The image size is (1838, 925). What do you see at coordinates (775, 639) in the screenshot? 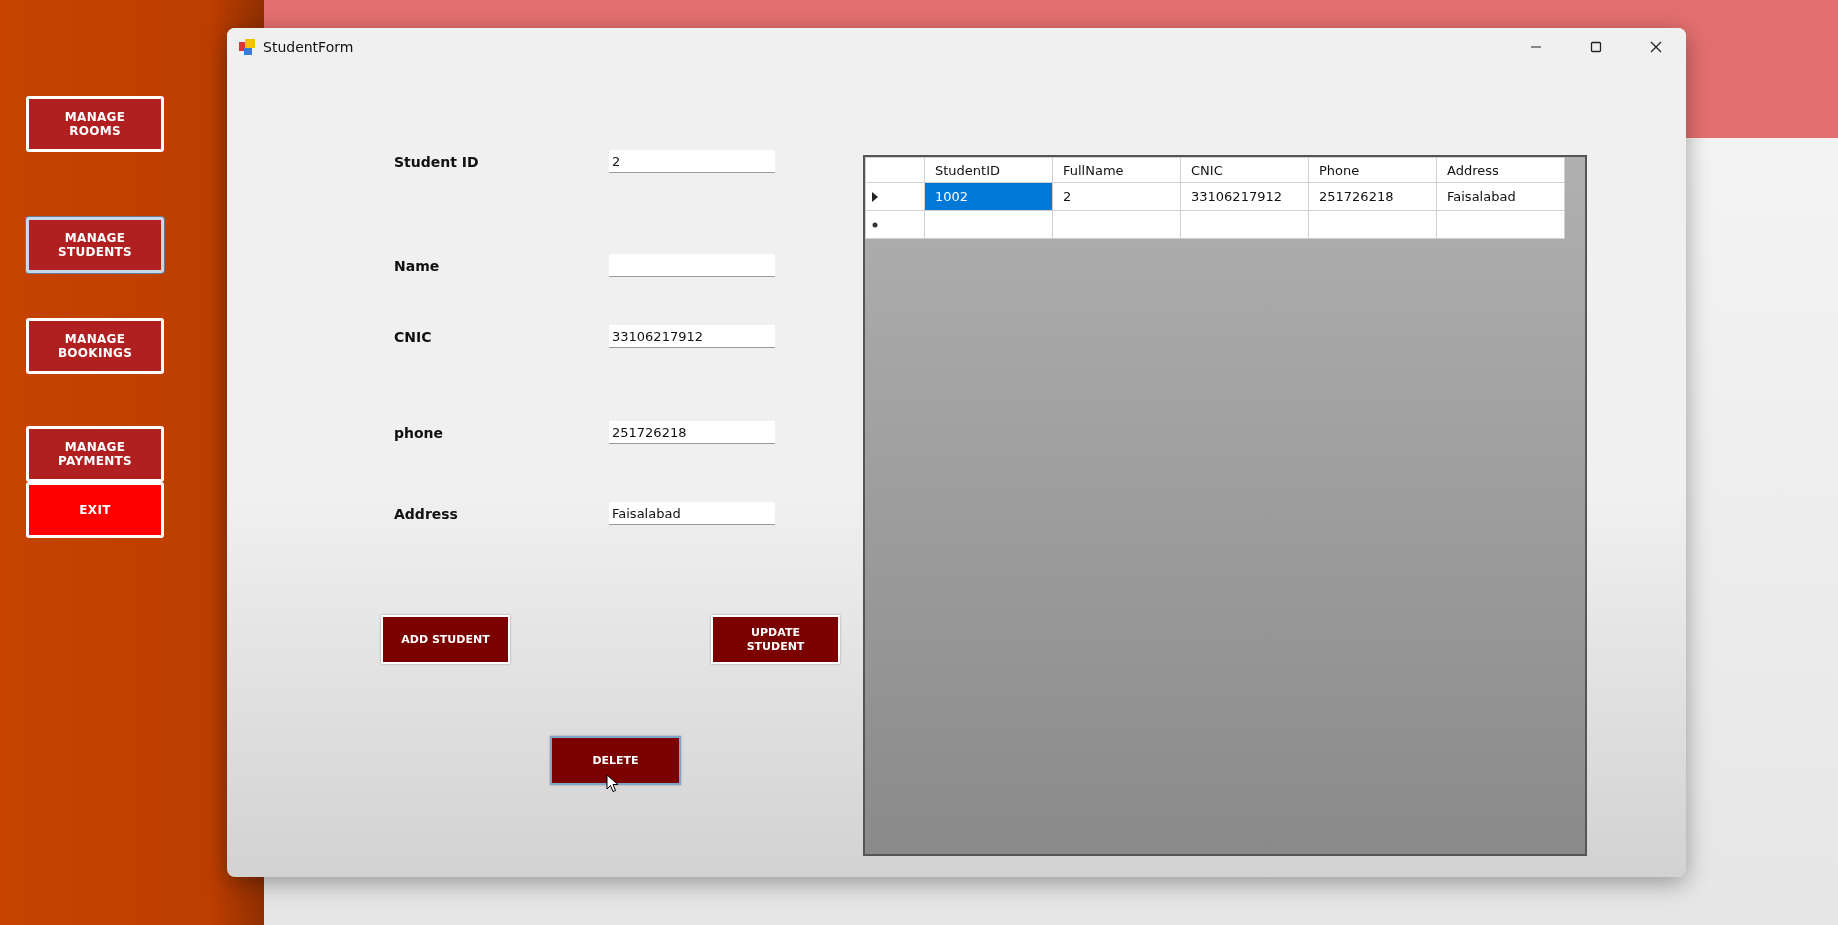
I see `action-button: UPDATE STUDENT` at bounding box center [775, 639].